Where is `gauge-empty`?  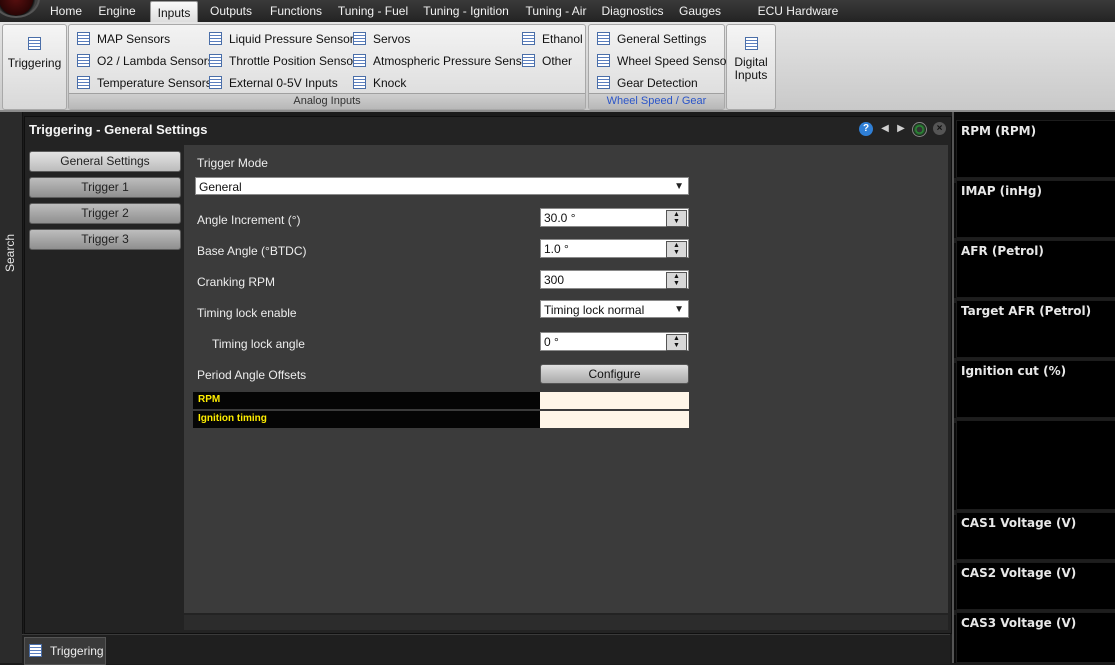 gauge-empty is located at coordinates (1035, 465).